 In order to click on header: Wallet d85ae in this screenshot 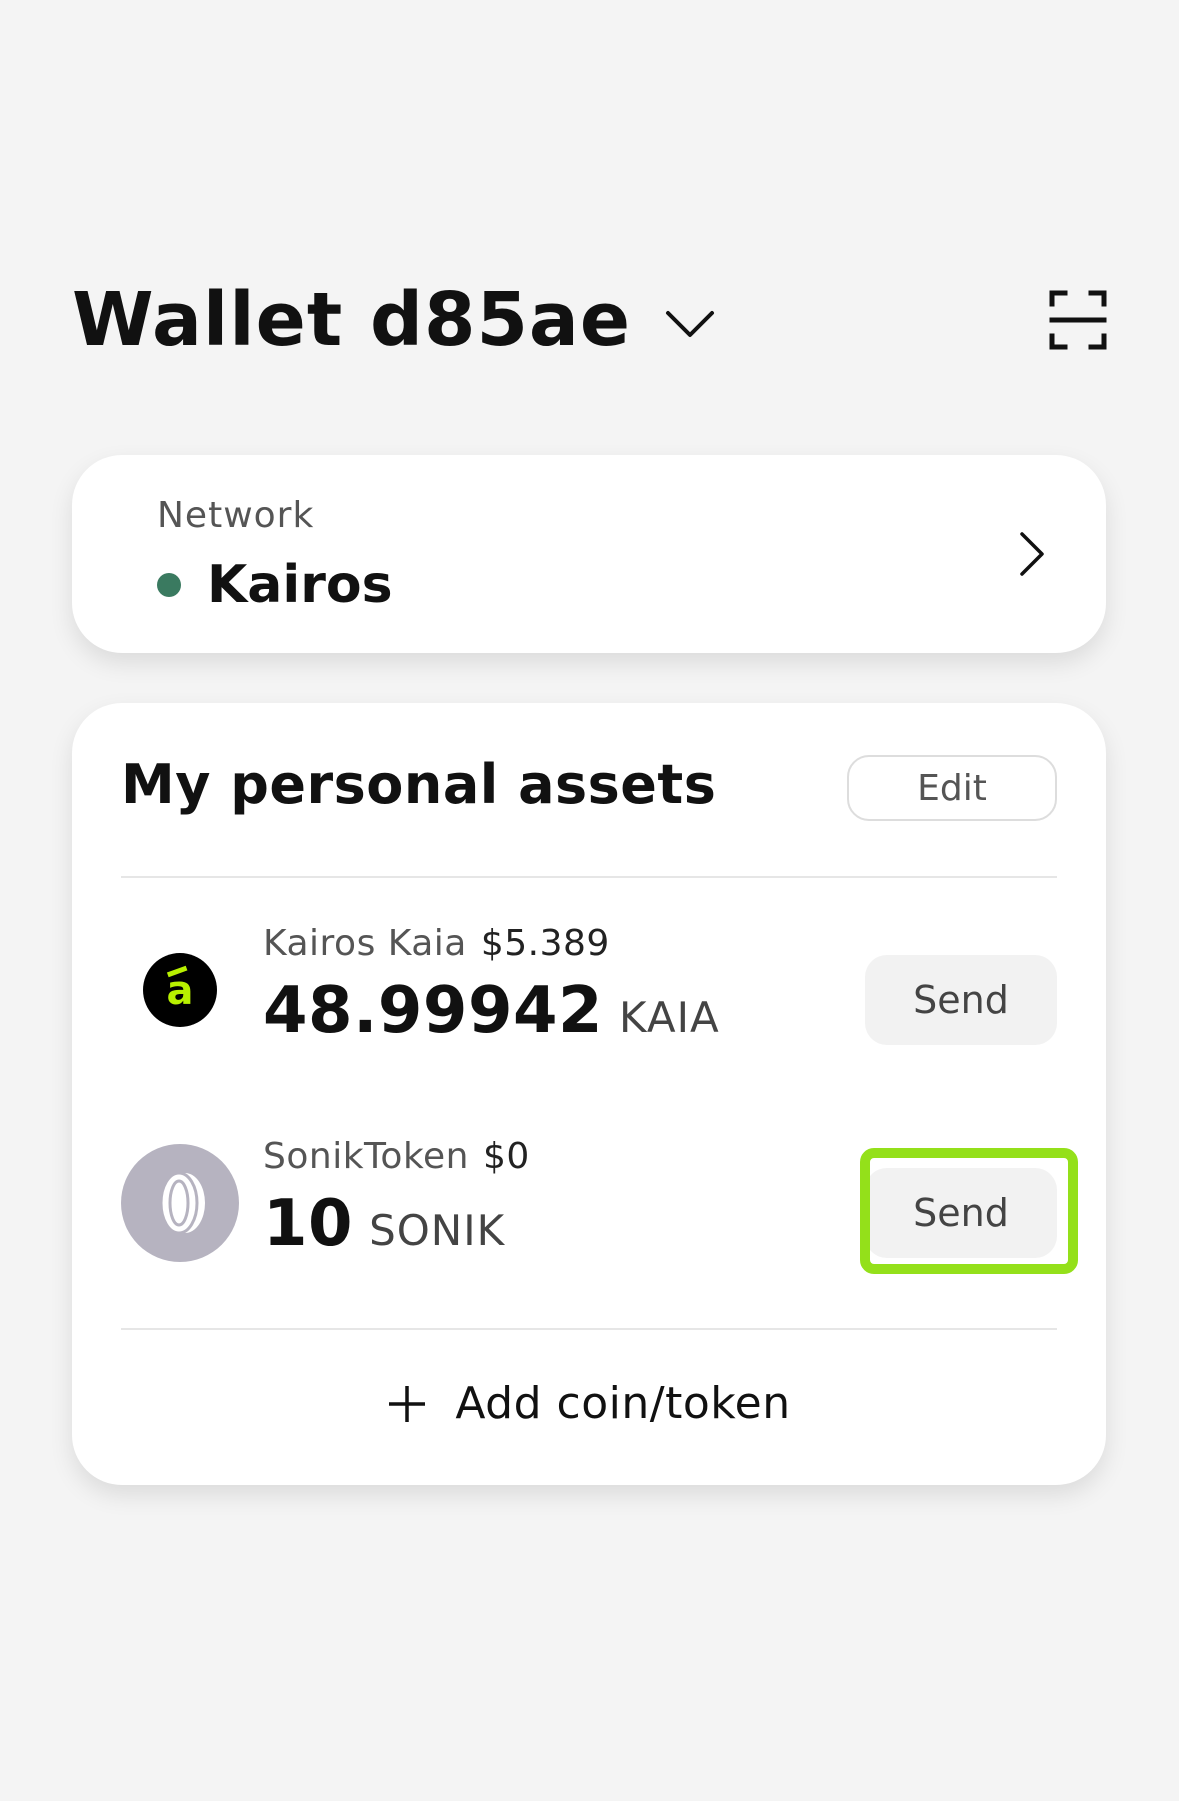, I will do `click(589, 320)`.